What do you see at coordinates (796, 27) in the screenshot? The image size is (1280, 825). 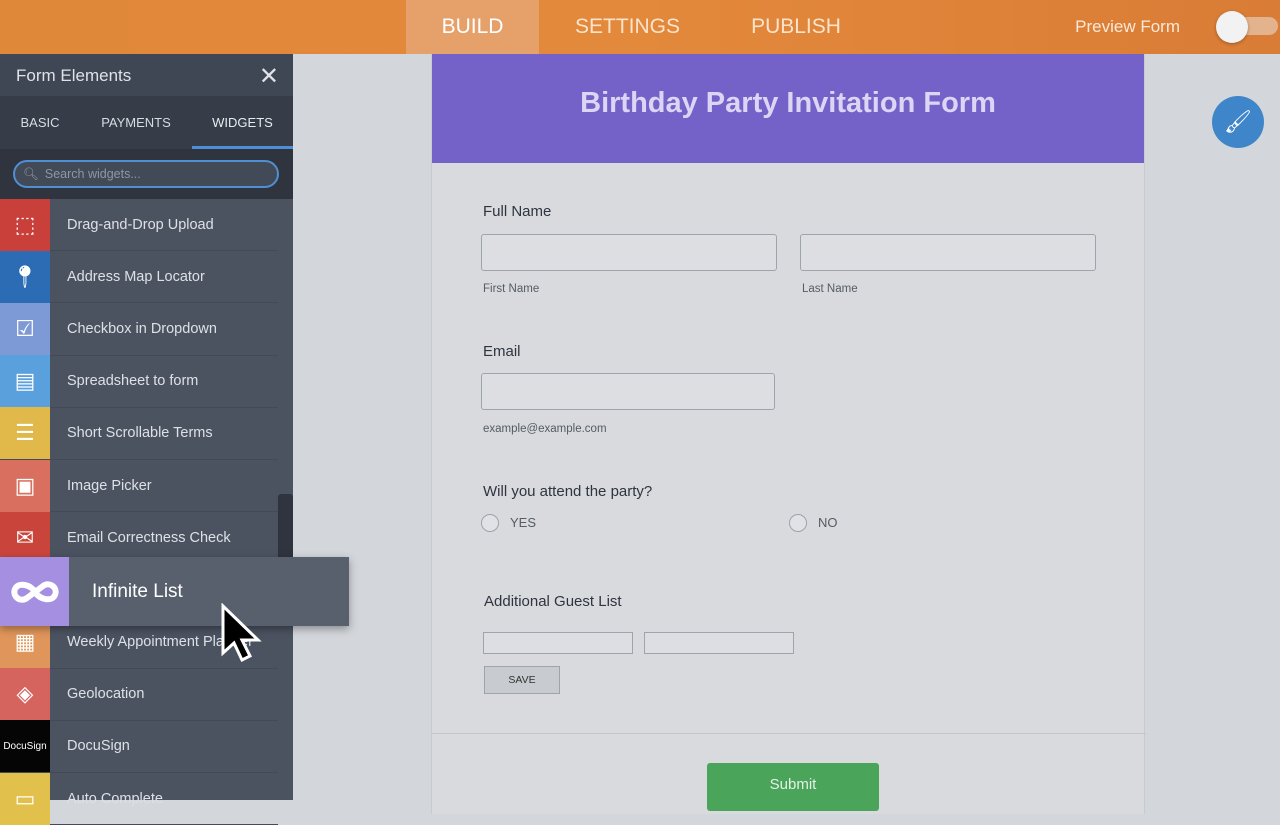 I see `tab-publish: PUBLISH` at bounding box center [796, 27].